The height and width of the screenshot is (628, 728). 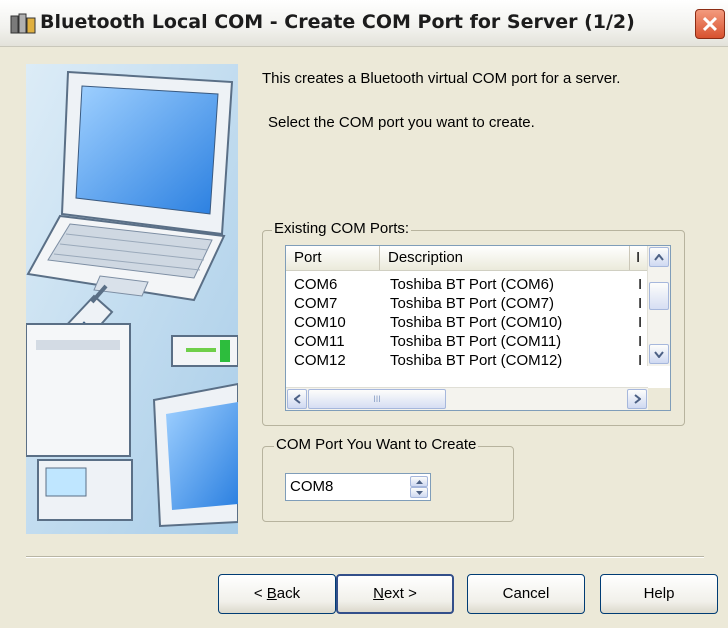 What do you see at coordinates (400, 593) in the screenshot?
I see `next-button-rest: ext >` at bounding box center [400, 593].